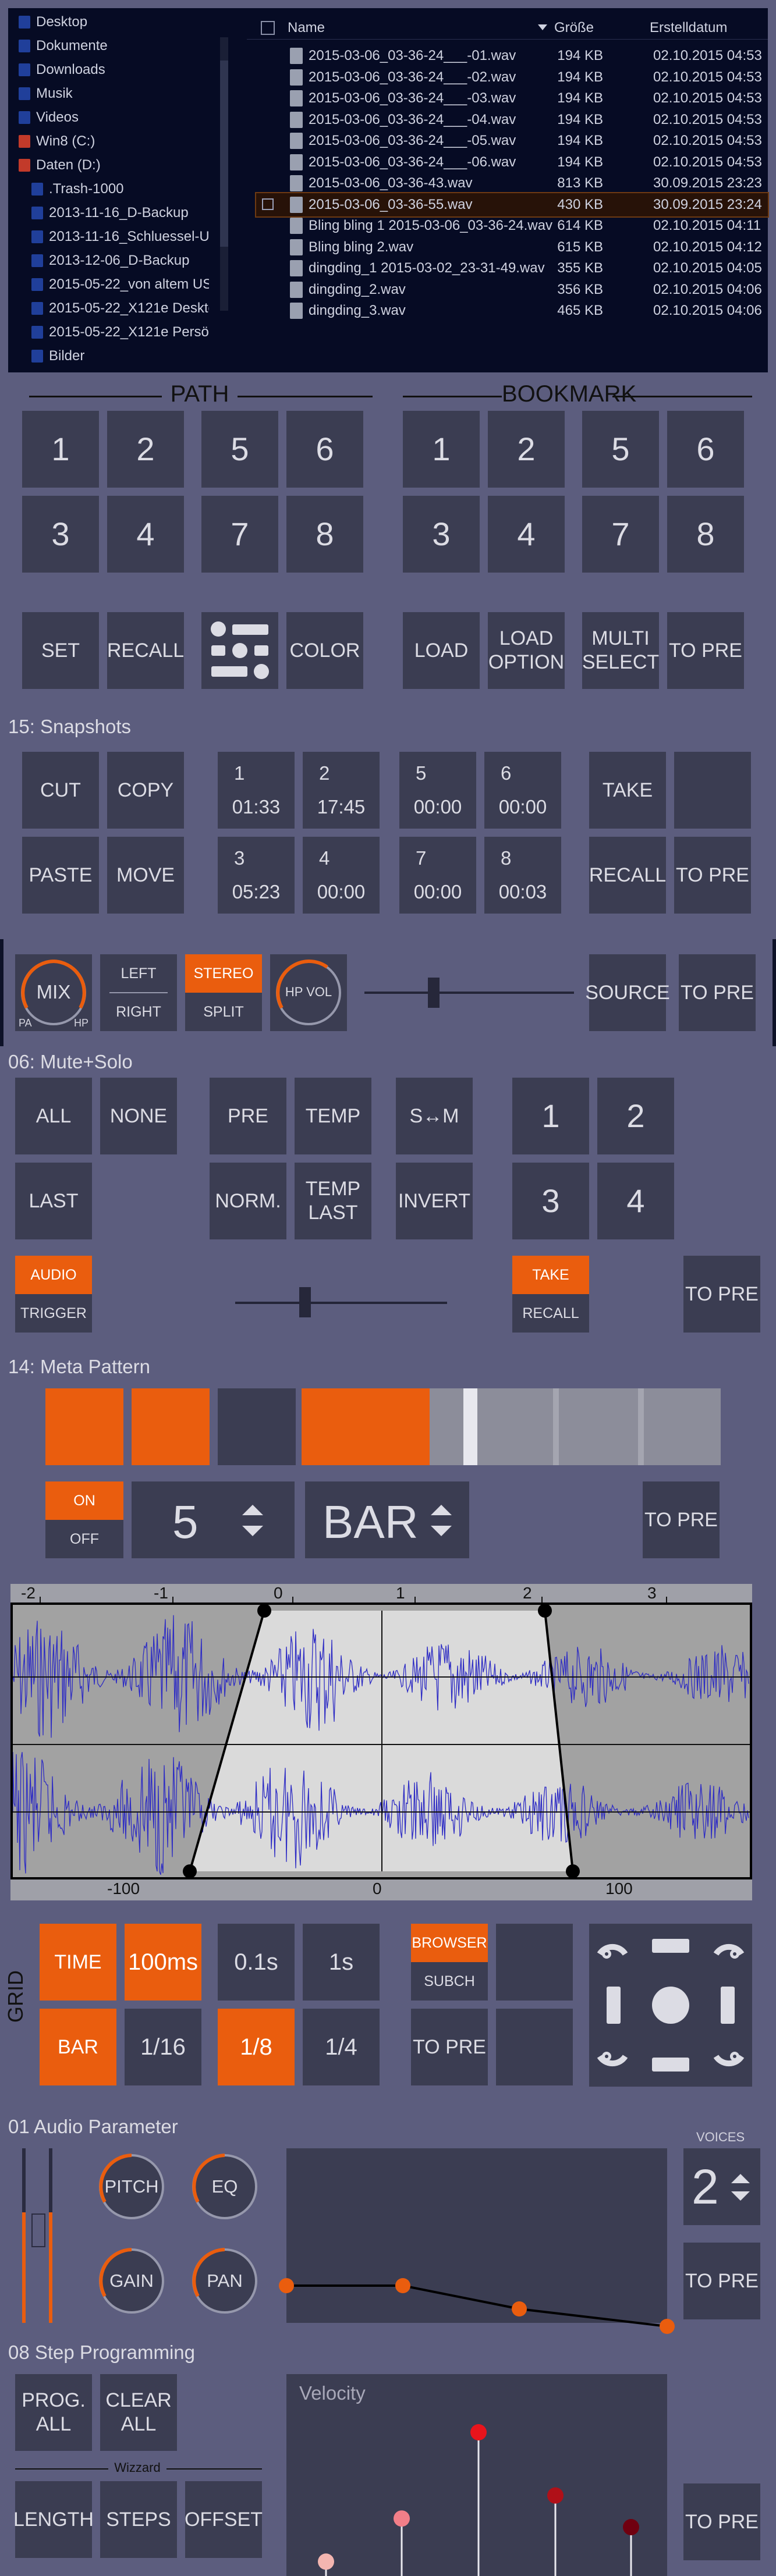 The height and width of the screenshot is (2576, 776). Describe the element at coordinates (324, 449) in the screenshot. I see `path-slot-button: 6` at that location.